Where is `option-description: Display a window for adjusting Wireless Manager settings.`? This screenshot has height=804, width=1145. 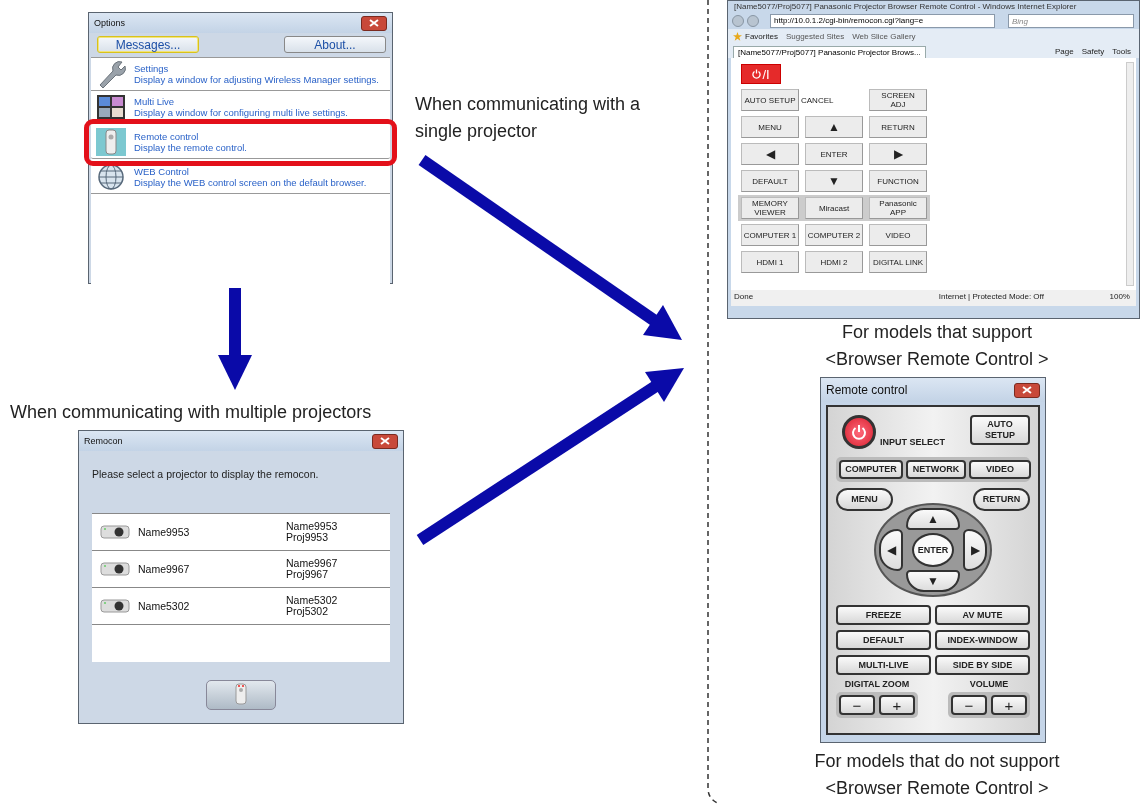 option-description: Display a window for adjusting Wireless Manager settings. is located at coordinates (256, 79).